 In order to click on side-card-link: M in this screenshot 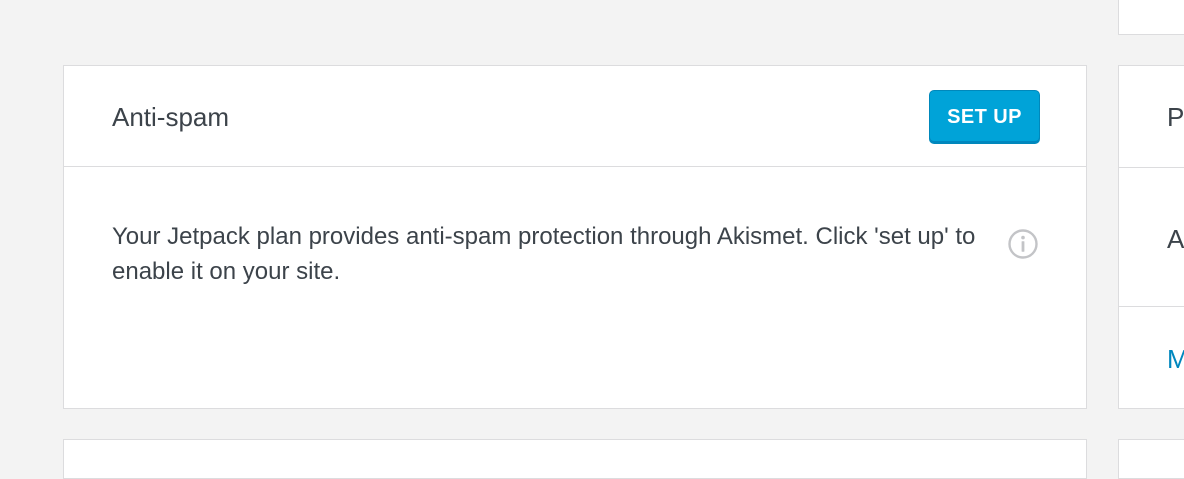, I will do `click(1175, 359)`.